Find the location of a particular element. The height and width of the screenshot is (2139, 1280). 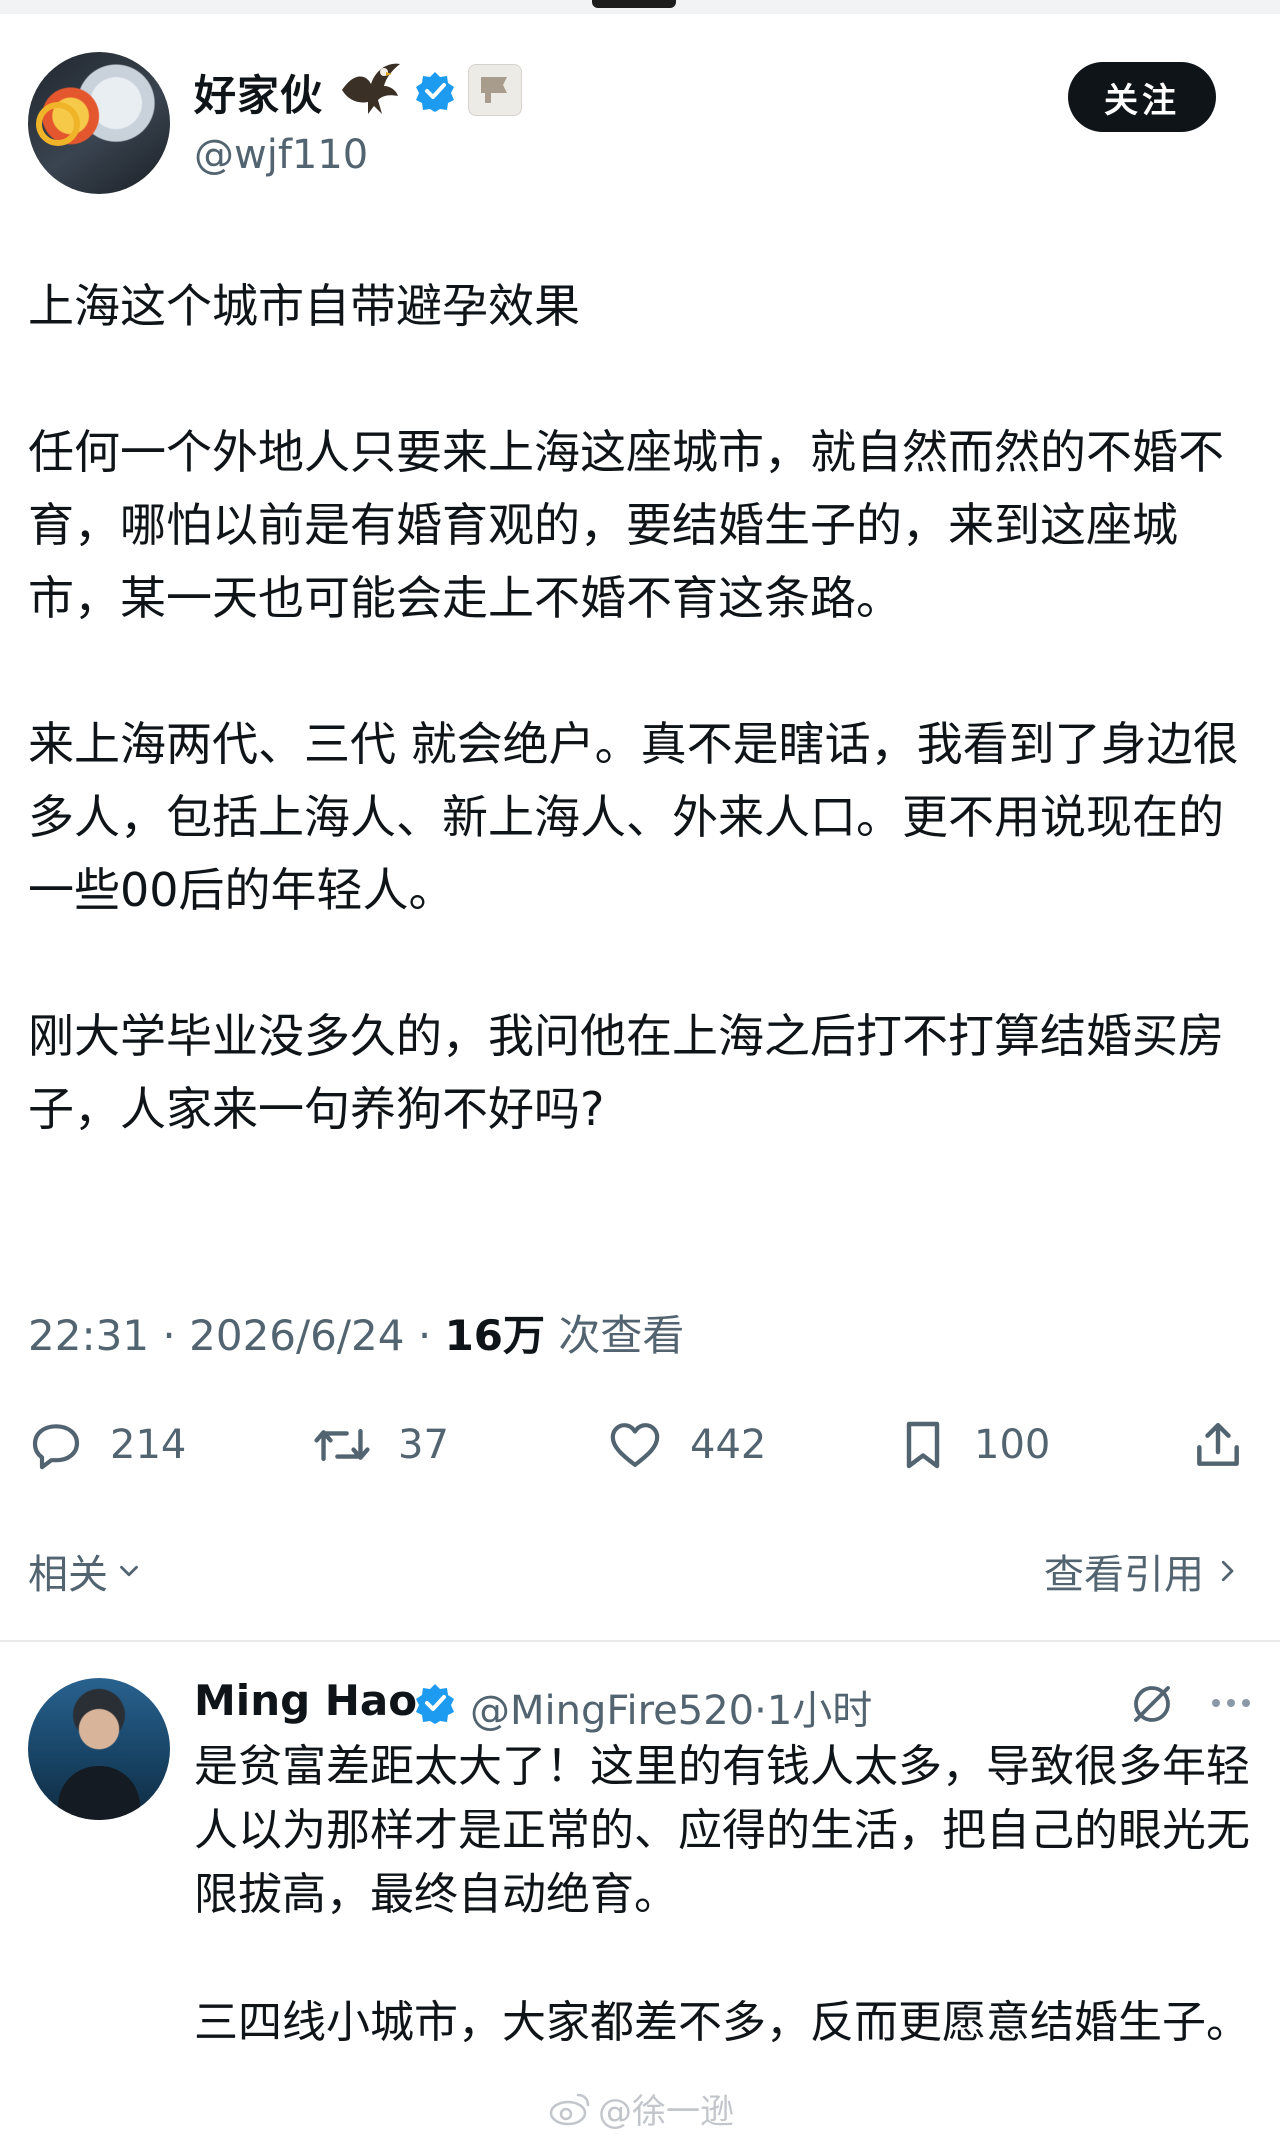

post-paragraph: 上海这个城市自带避孕效果 is located at coordinates (304, 306).